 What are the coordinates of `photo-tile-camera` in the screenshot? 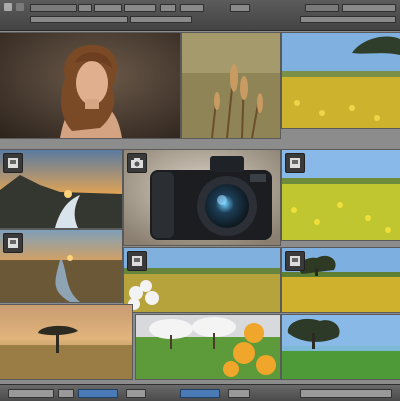 It's located at (202, 197).